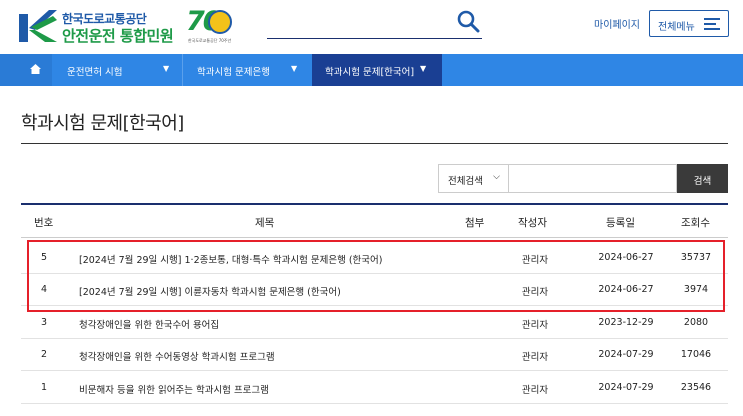 The width and height of the screenshot is (743, 416). I want to click on page-title: 학과시험 문제[한국어], so click(102, 123).